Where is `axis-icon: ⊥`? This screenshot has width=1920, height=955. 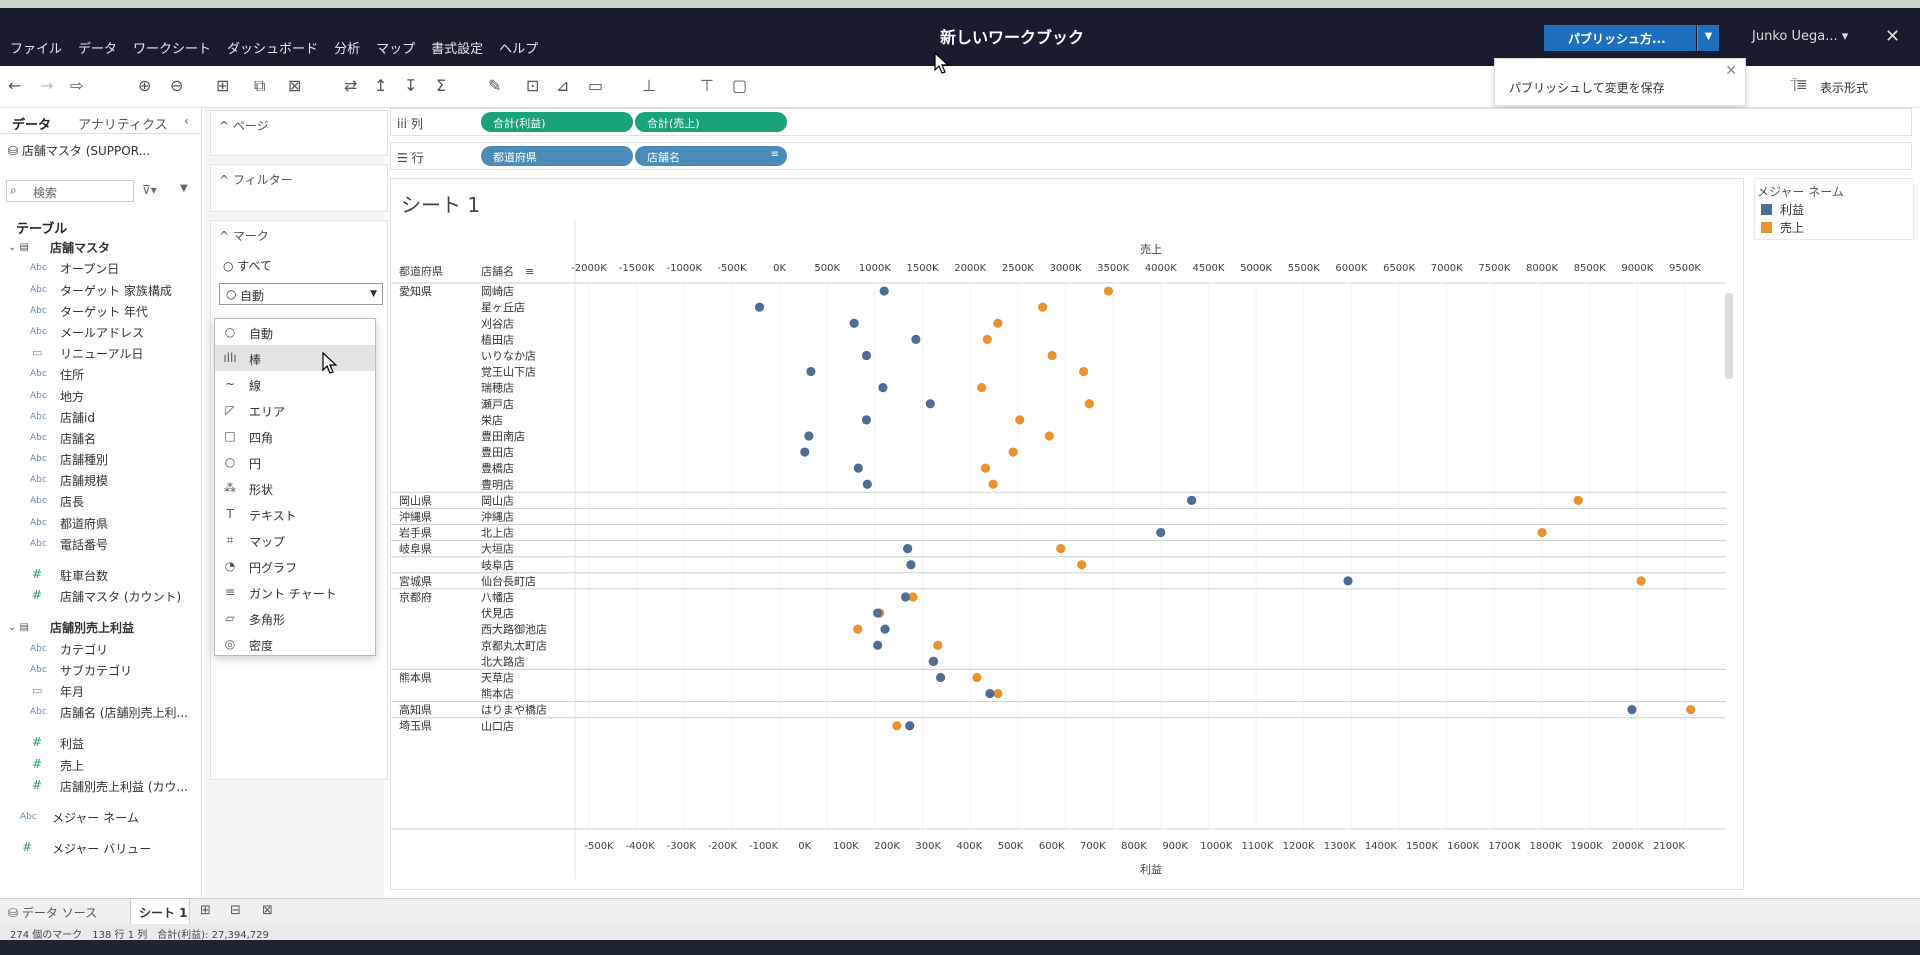 axis-icon: ⊥ is located at coordinates (649, 85).